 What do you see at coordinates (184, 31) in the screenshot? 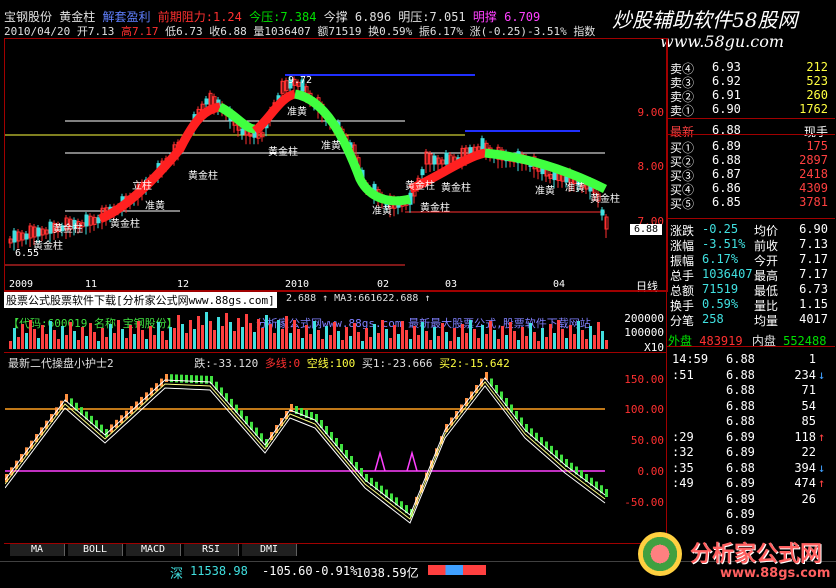
I see `low-label: 低6.73` at bounding box center [184, 31].